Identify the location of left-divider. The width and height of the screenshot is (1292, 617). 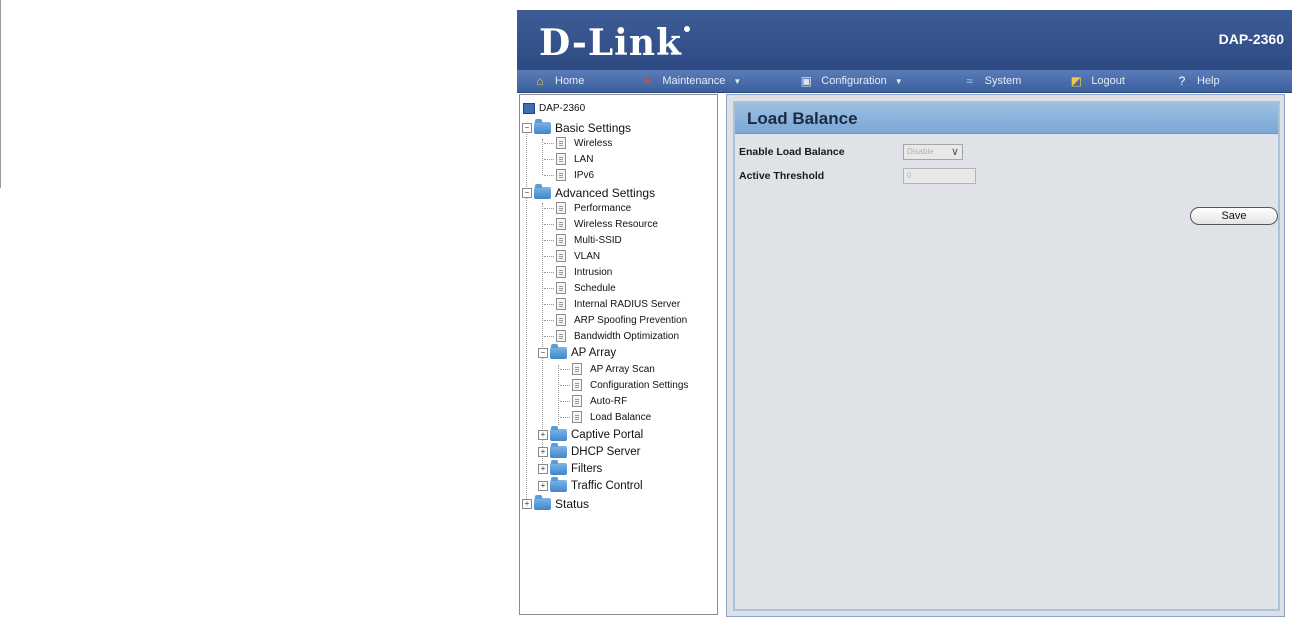
(0, 94).